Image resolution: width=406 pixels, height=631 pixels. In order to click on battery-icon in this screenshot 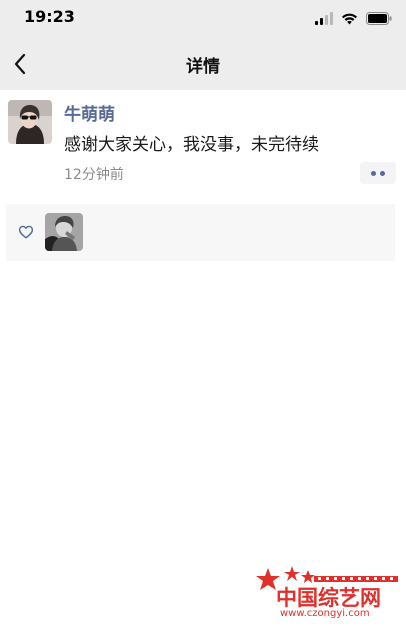, I will do `click(379, 18)`.